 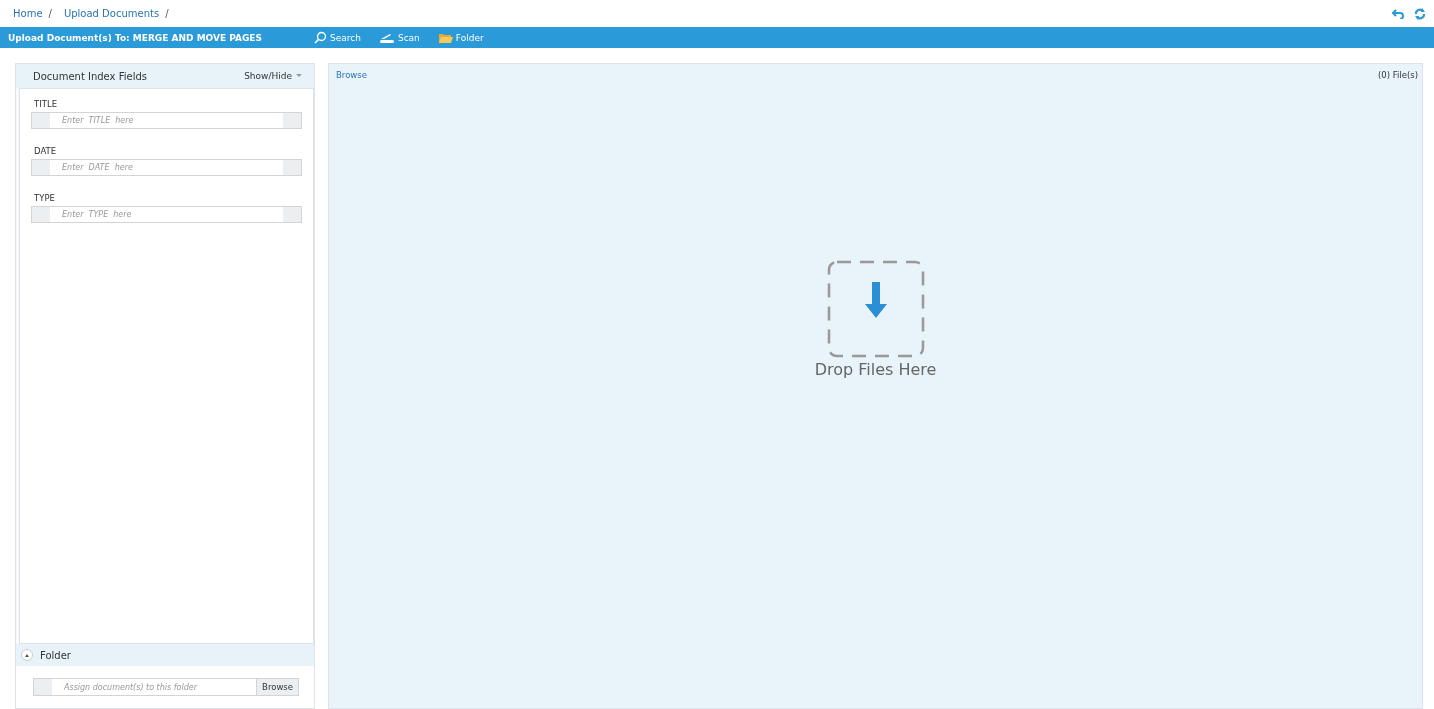 I want to click on toolbar-title: Upload Document(s) To: MERGE AND MOVE PAGES, so click(x=135, y=37).